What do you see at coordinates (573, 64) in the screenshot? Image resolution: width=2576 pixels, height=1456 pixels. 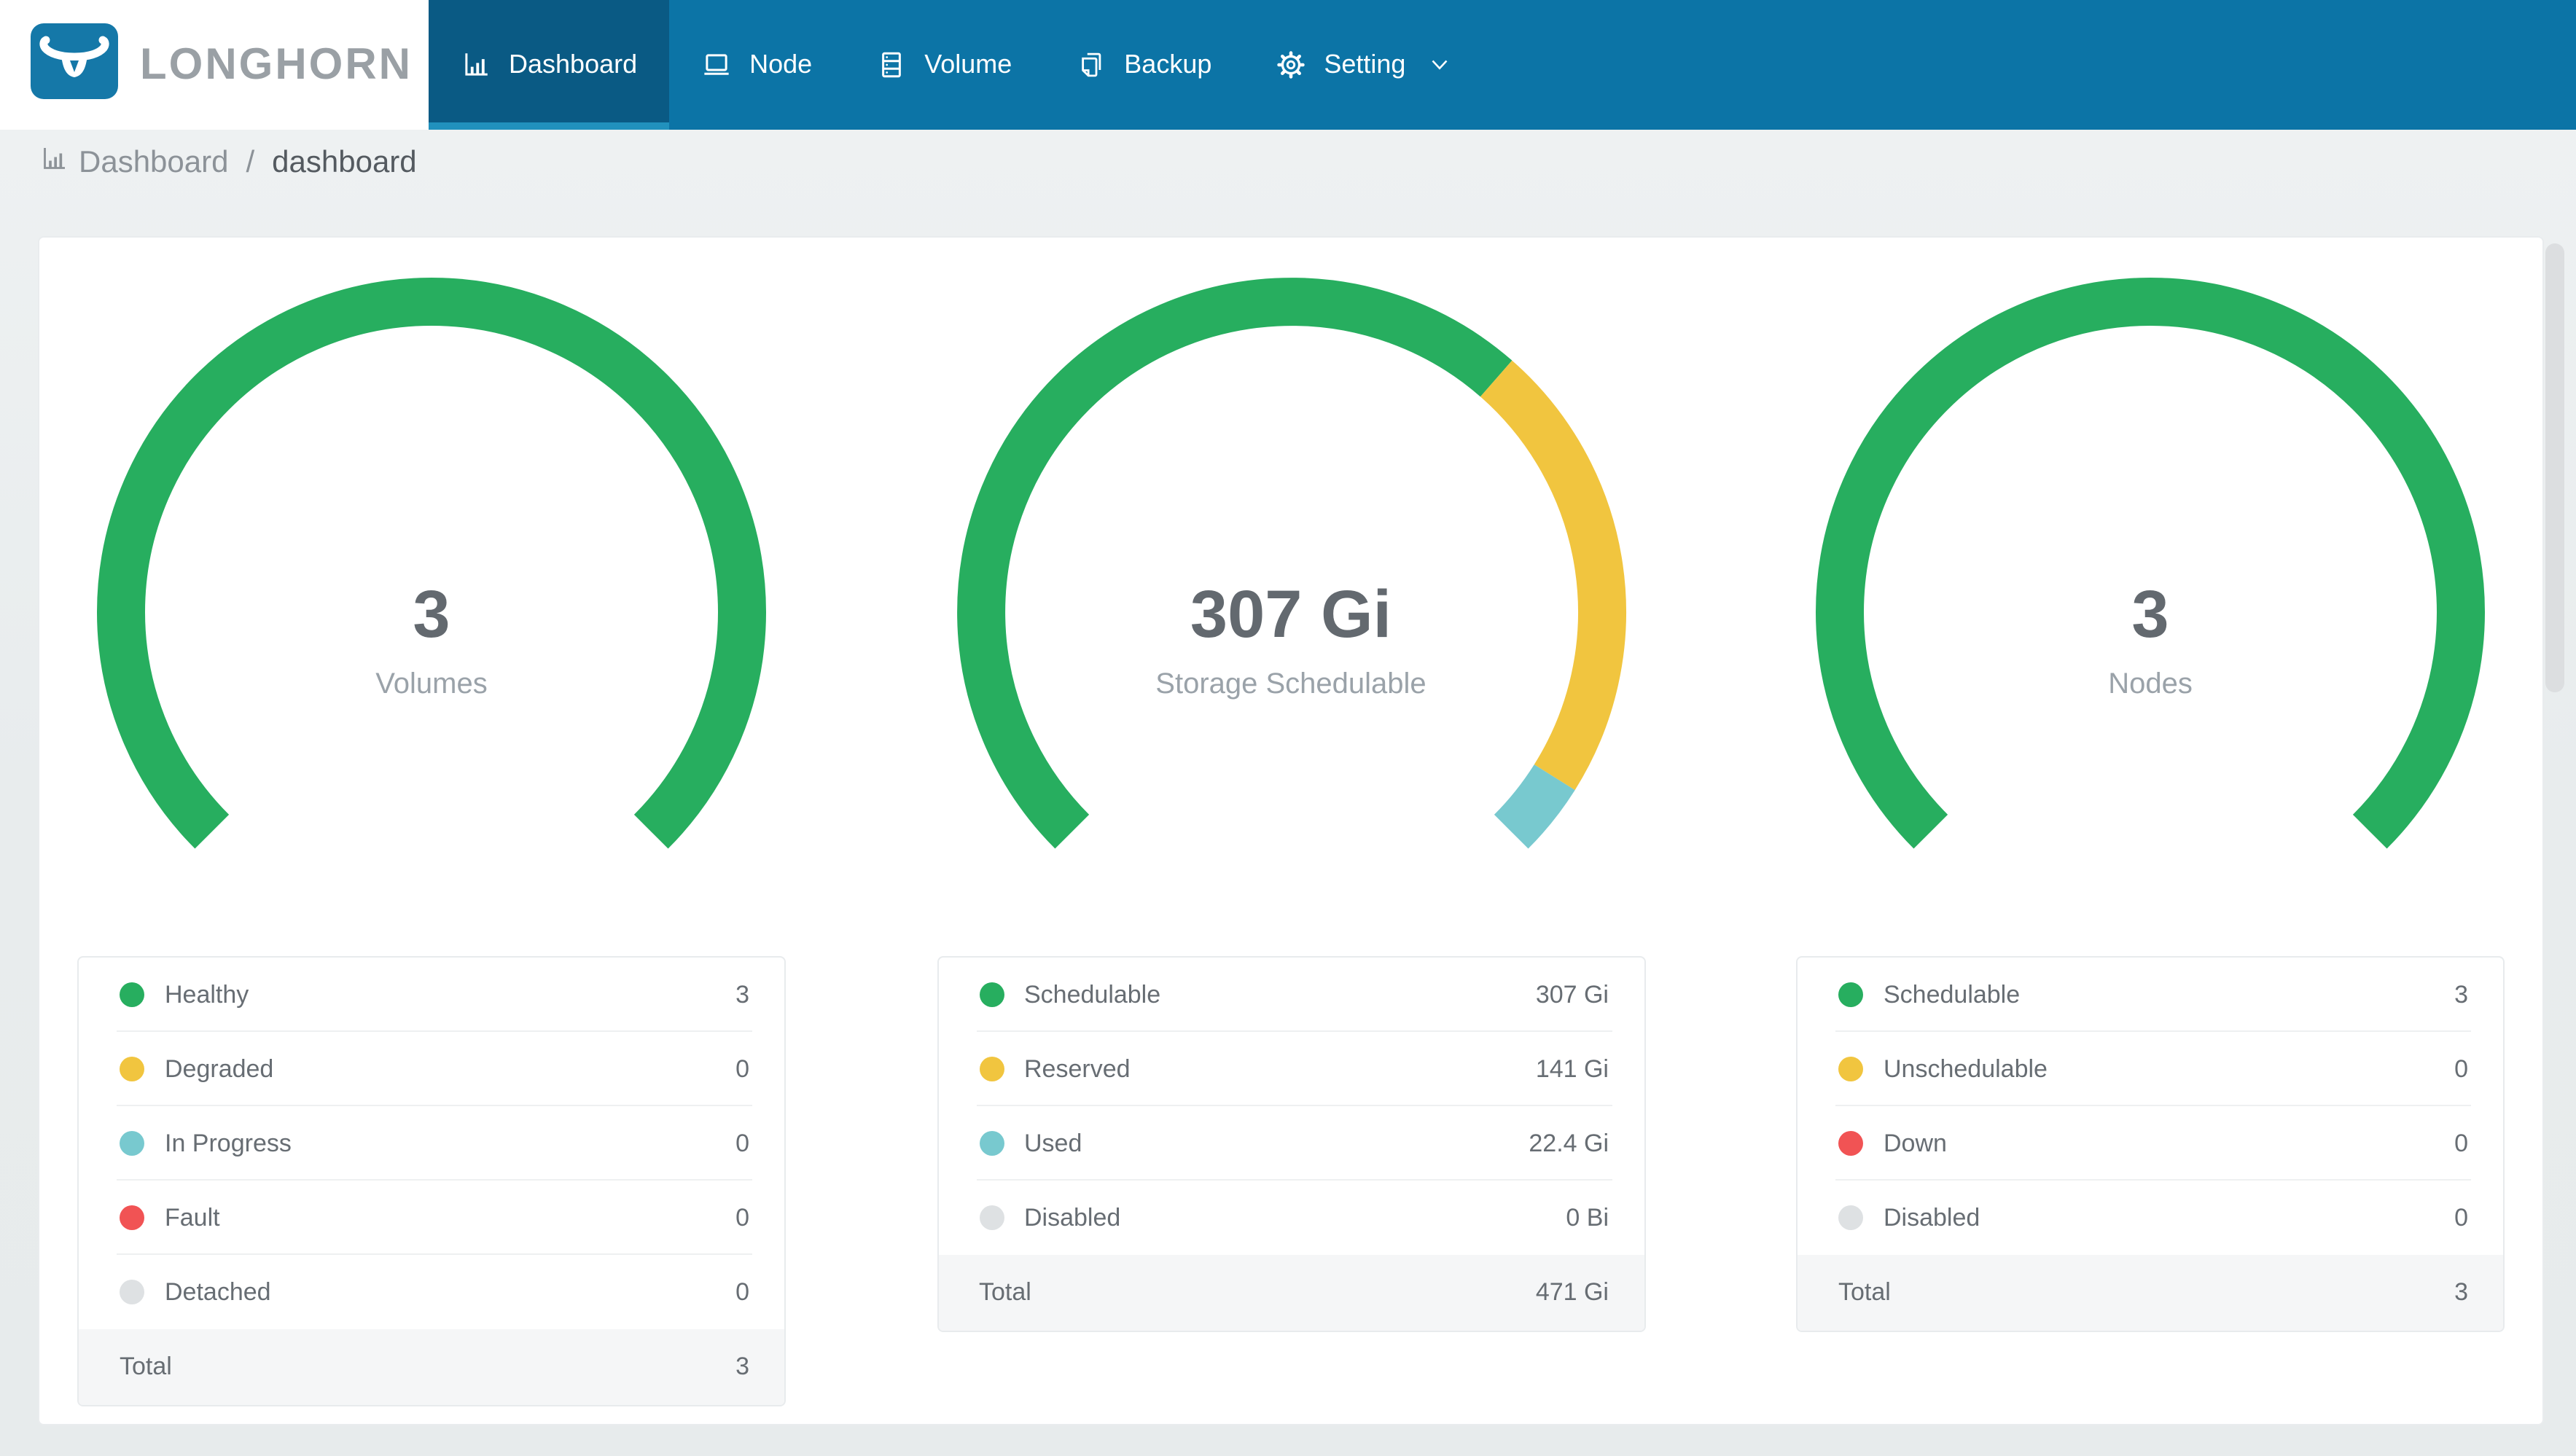 I see `nav-item-label: Dashboard` at bounding box center [573, 64].